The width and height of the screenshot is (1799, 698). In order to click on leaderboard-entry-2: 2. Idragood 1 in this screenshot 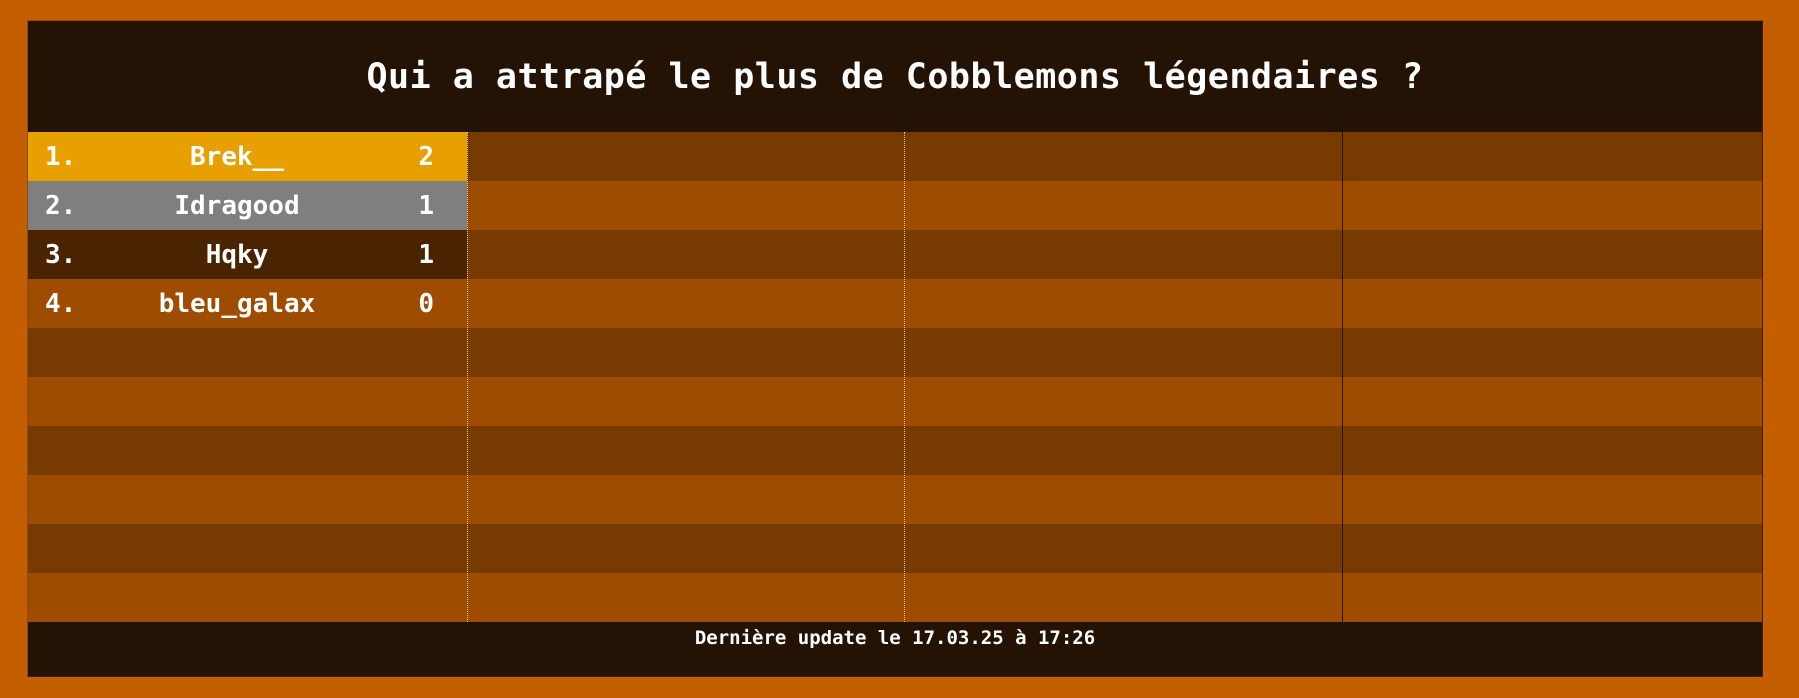, I will do `click(247, 205)`.